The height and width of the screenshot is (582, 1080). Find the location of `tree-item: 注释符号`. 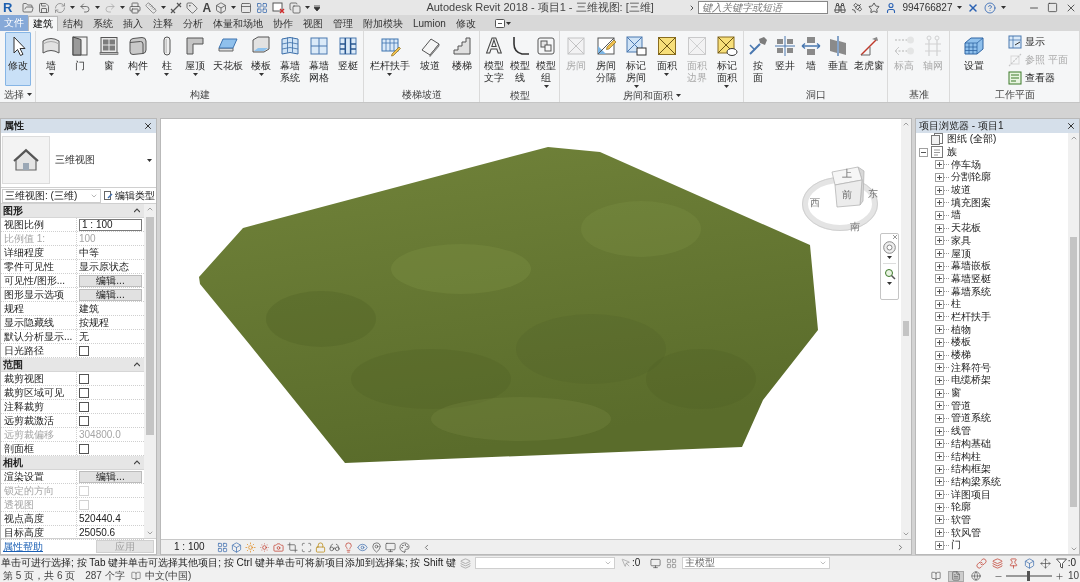

tree-item: 注释符号 is located at coordinates (971, 367).